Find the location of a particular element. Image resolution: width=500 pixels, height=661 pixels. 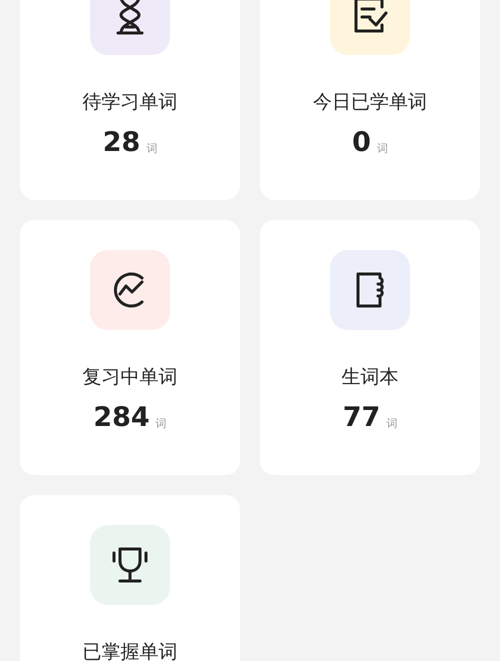

word-count: 284 is located at coordinates (121, 418).